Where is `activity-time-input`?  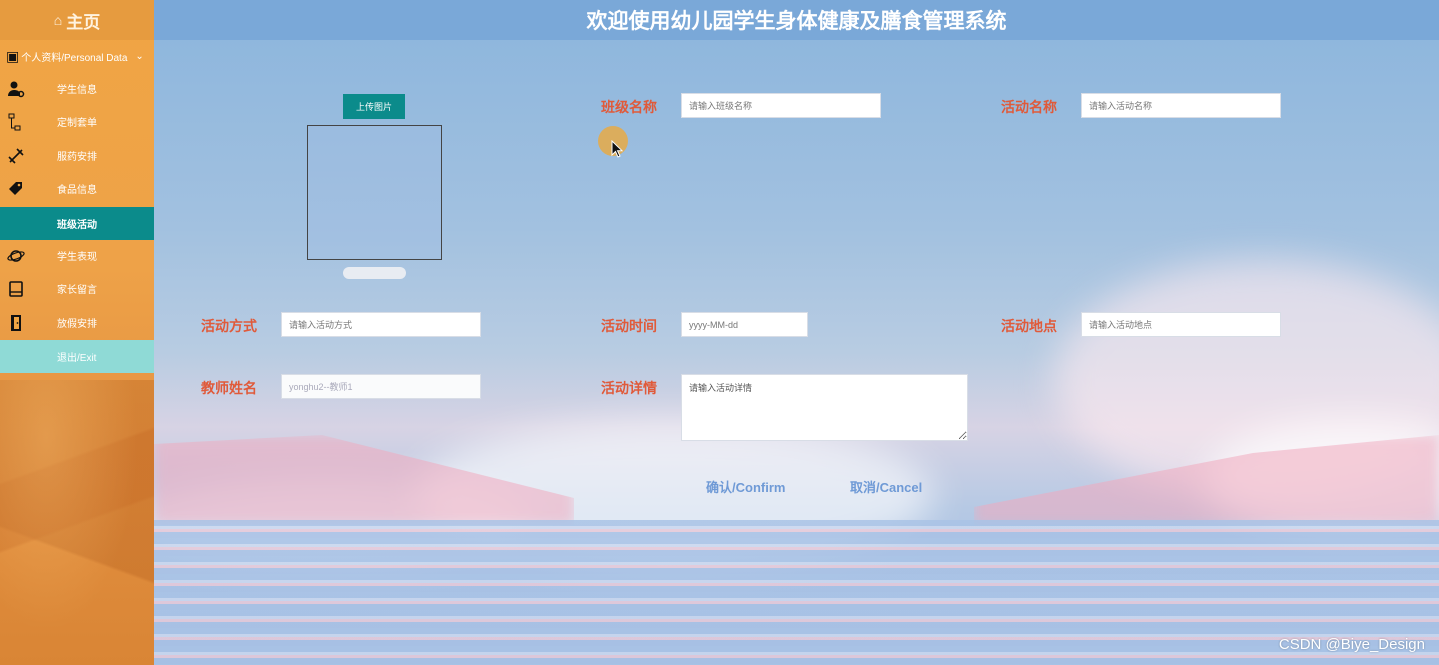 activity-time-input is located at coordinates (744, 324).